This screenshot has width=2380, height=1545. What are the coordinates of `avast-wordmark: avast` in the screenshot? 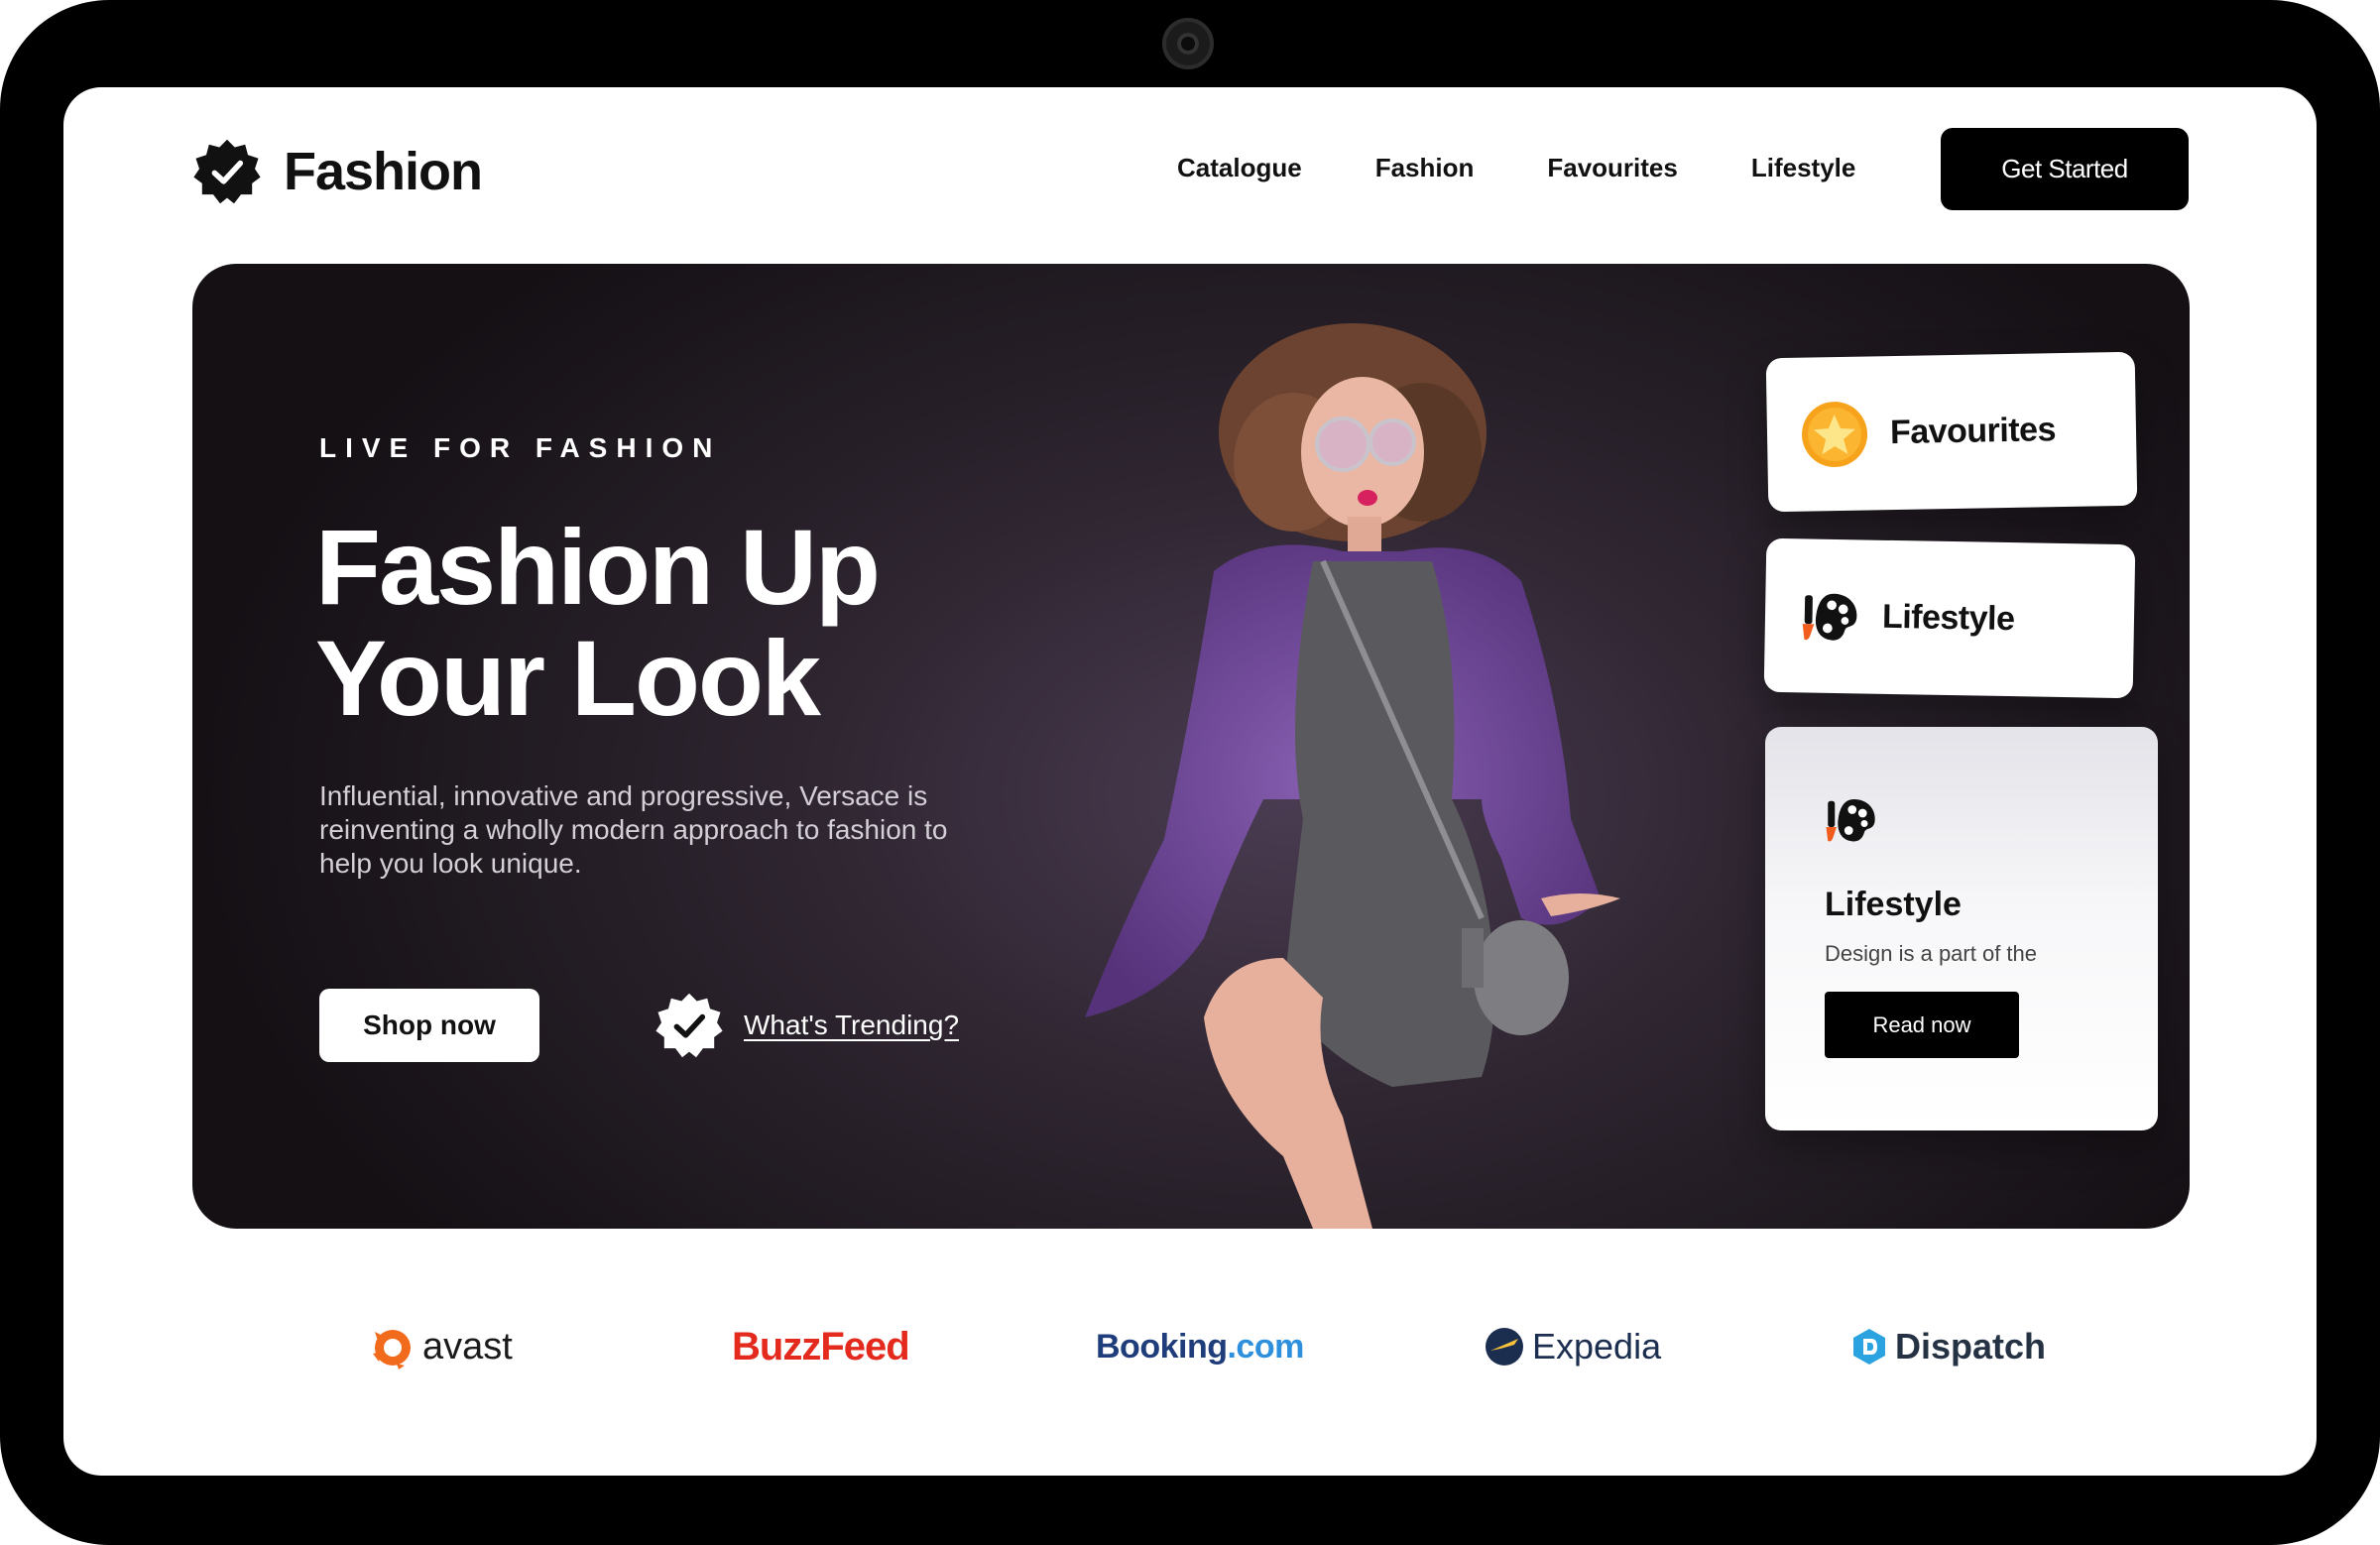 It's located at (467, 1346).